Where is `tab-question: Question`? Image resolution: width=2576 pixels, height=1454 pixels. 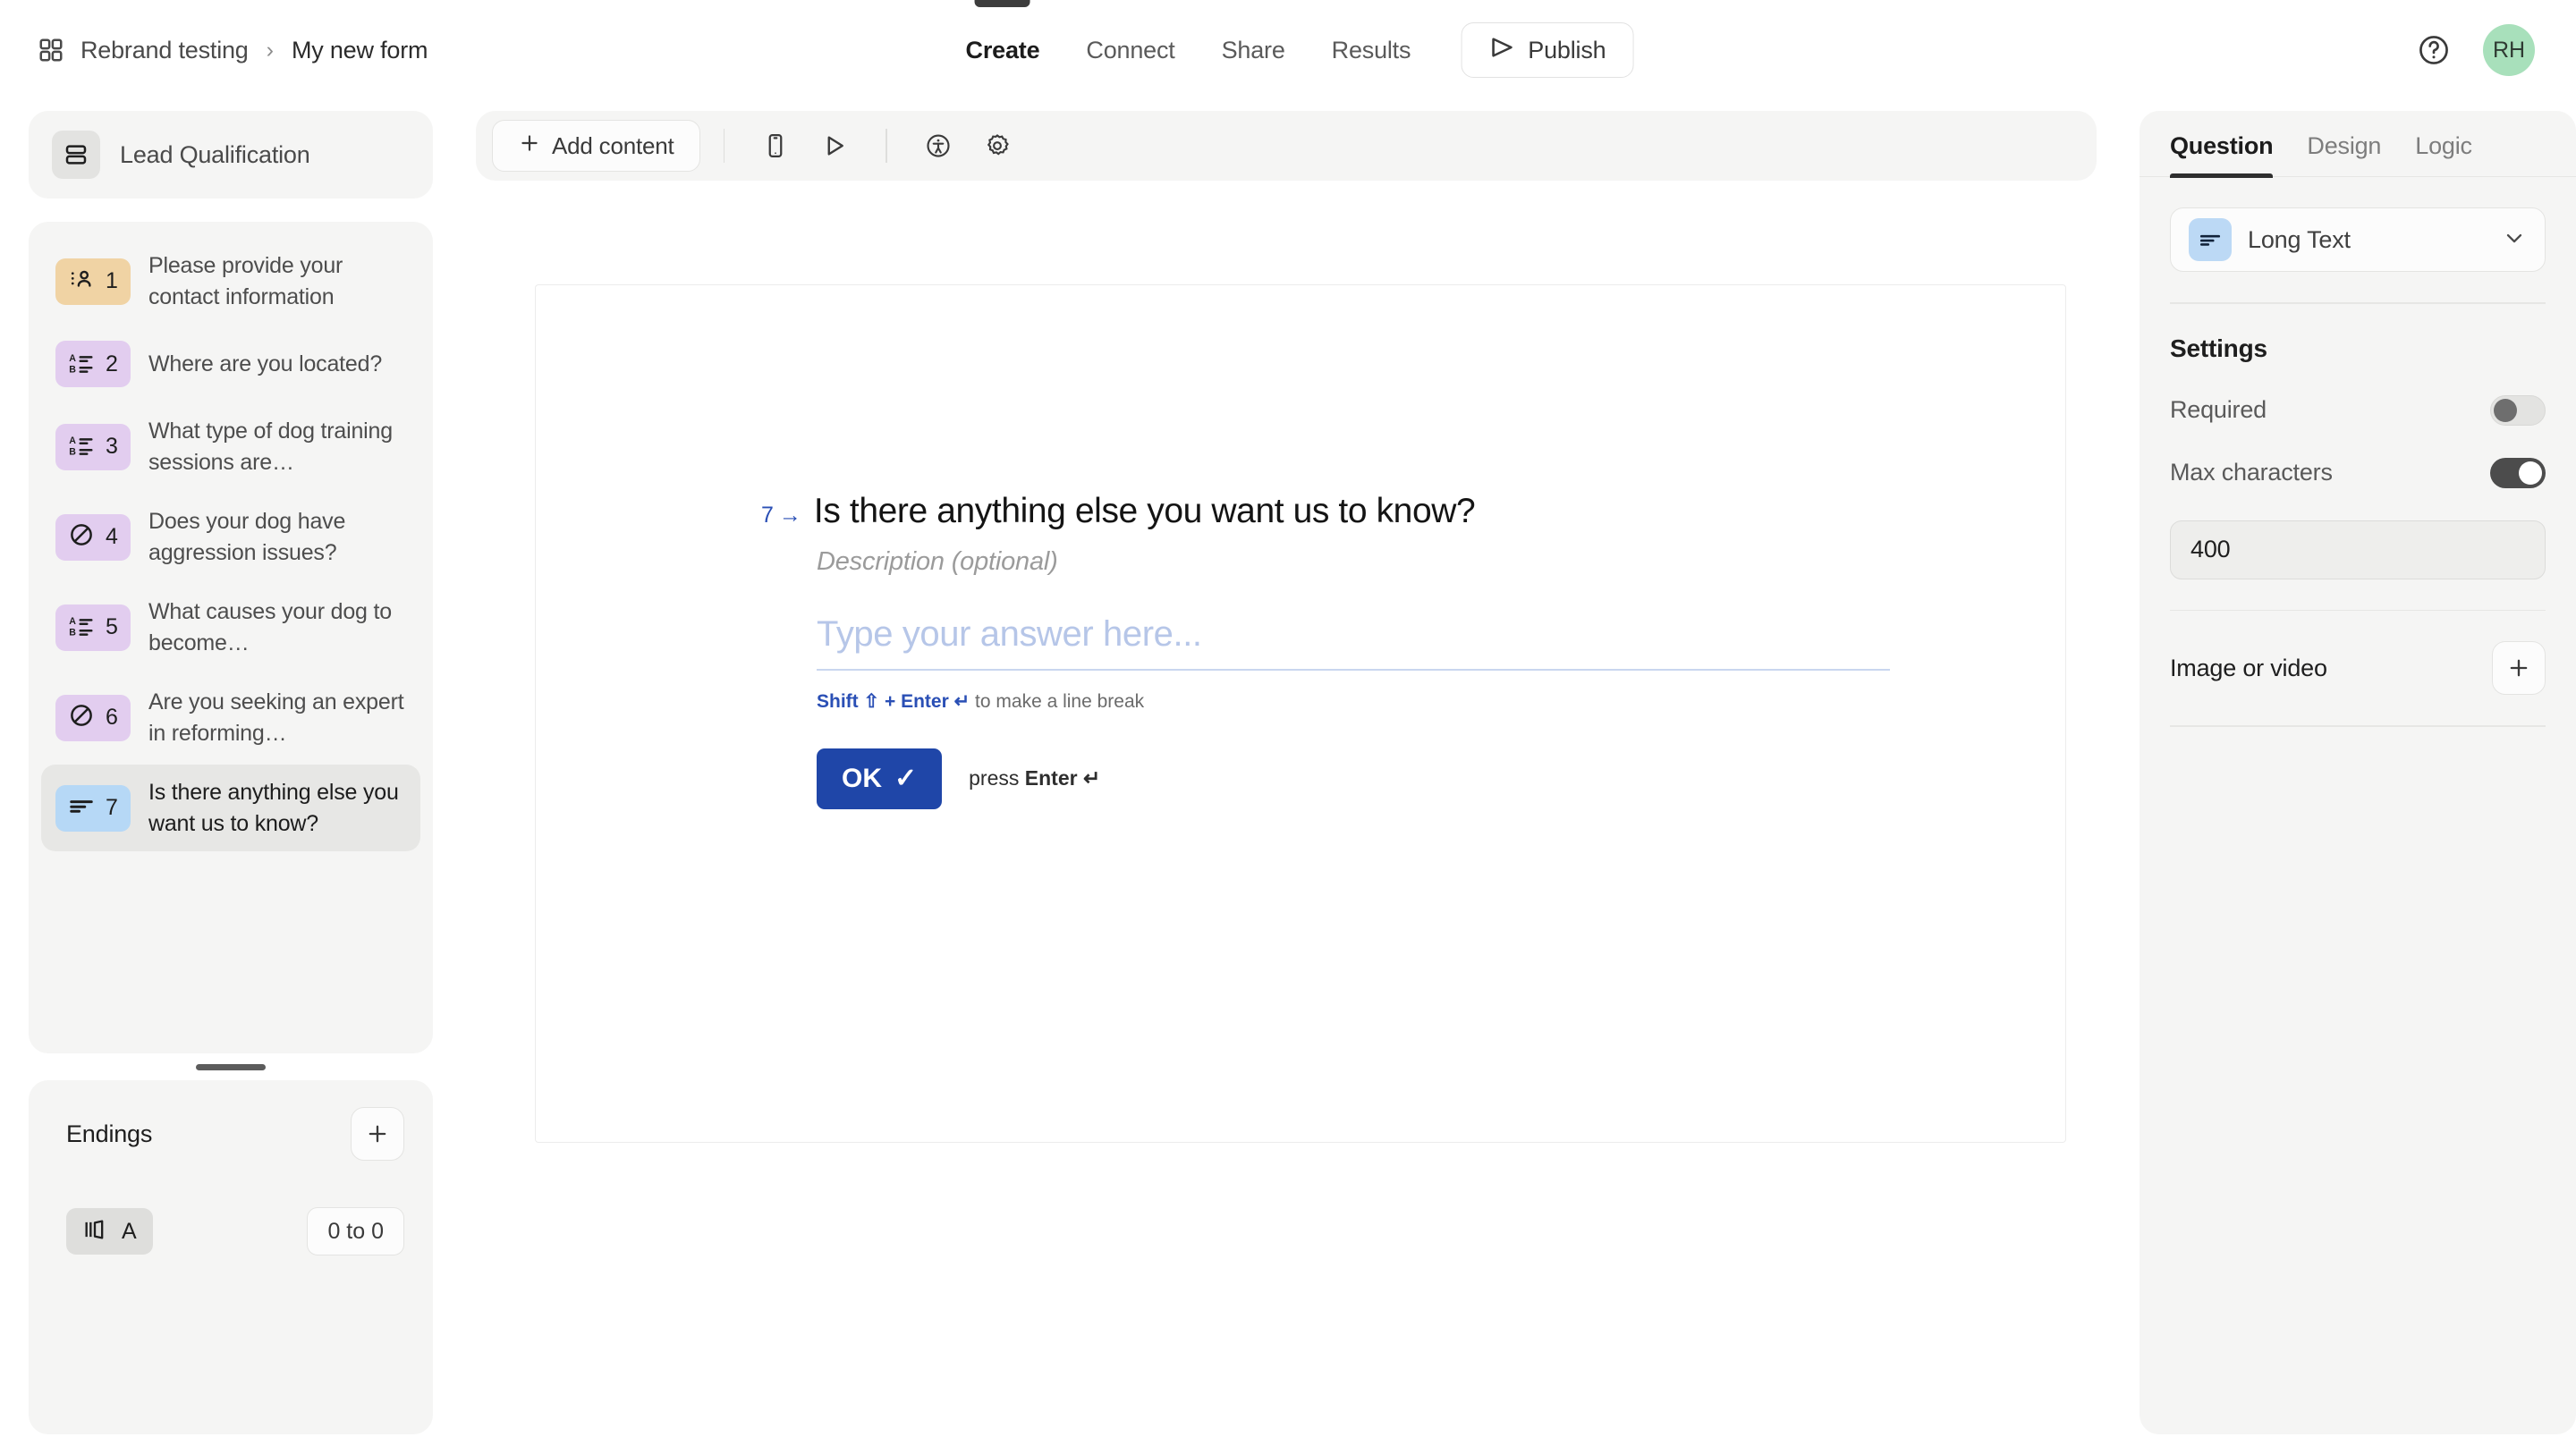
tab-question: Question is located at coordinates (2229, 155).